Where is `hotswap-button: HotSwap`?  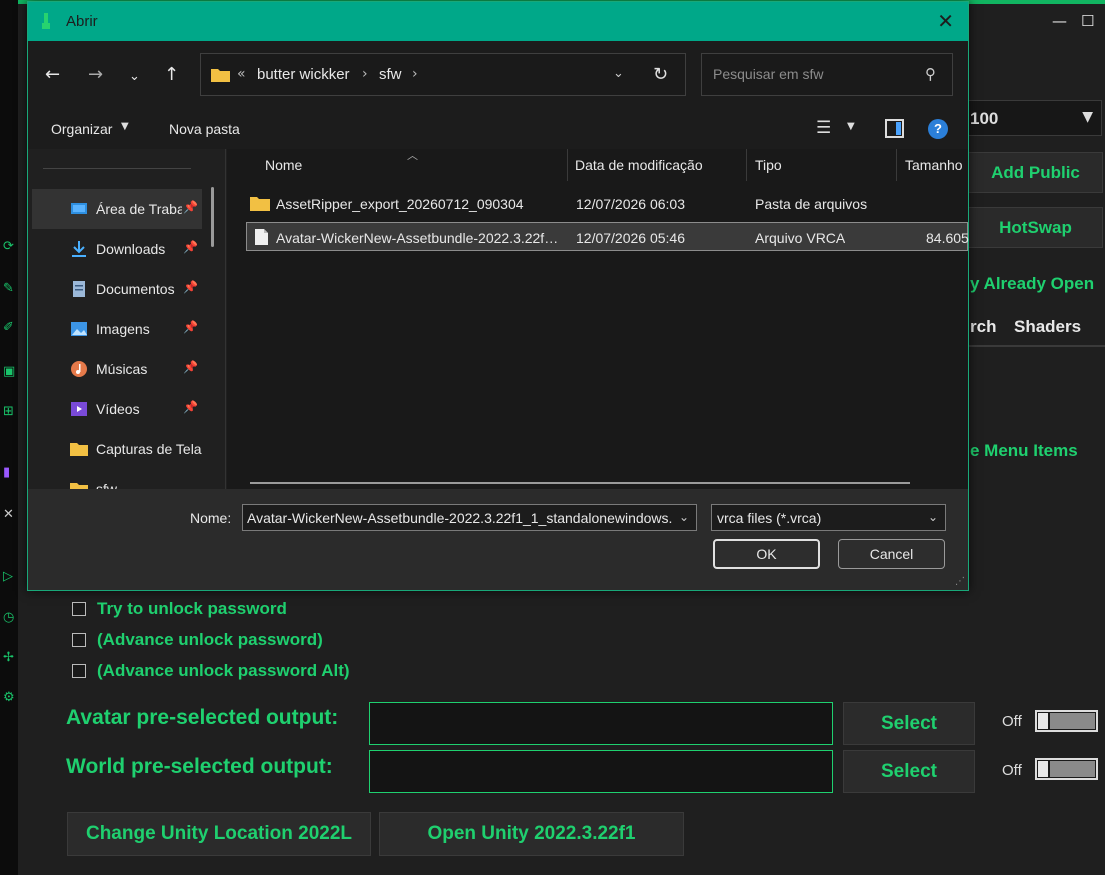
hotswap-button: HotSwap is located at coordinates (1035, 227).